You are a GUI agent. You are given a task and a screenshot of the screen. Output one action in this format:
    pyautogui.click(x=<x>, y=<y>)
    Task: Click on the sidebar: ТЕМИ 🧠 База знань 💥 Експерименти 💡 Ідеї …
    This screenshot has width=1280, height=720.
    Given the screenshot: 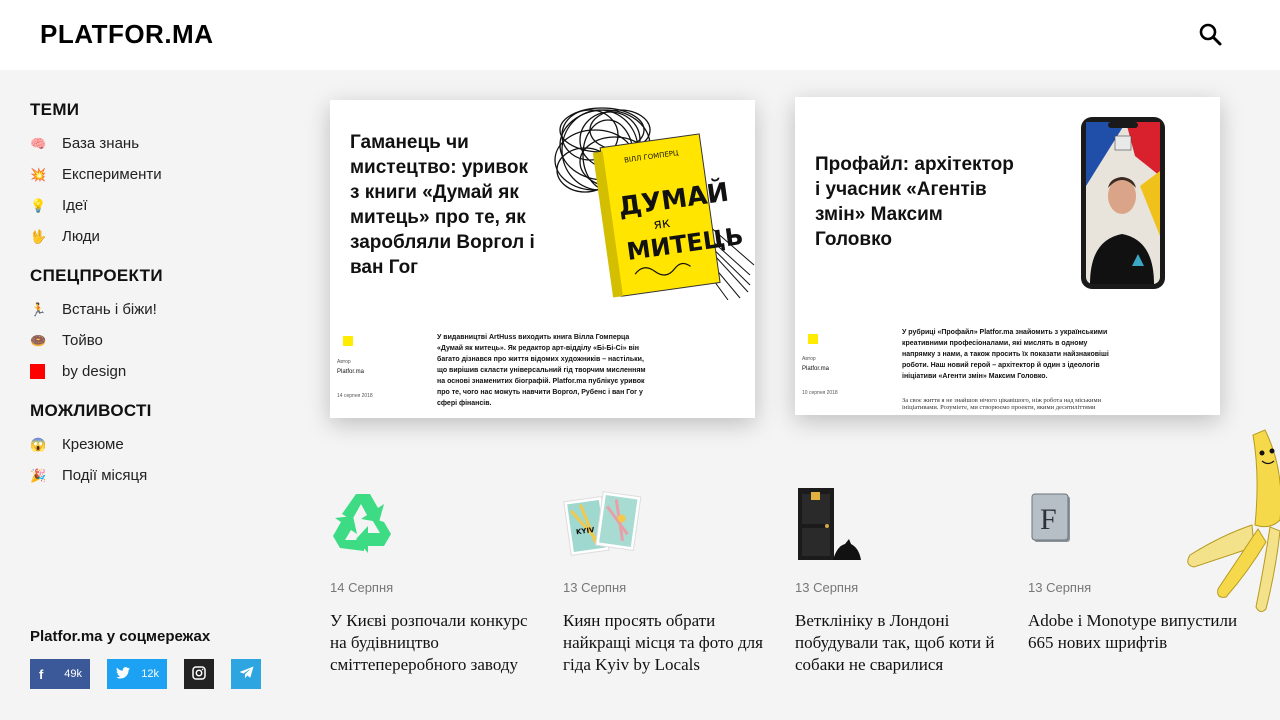 What is the action you would take?
    pyautogui.click(x=155, y=302)
    